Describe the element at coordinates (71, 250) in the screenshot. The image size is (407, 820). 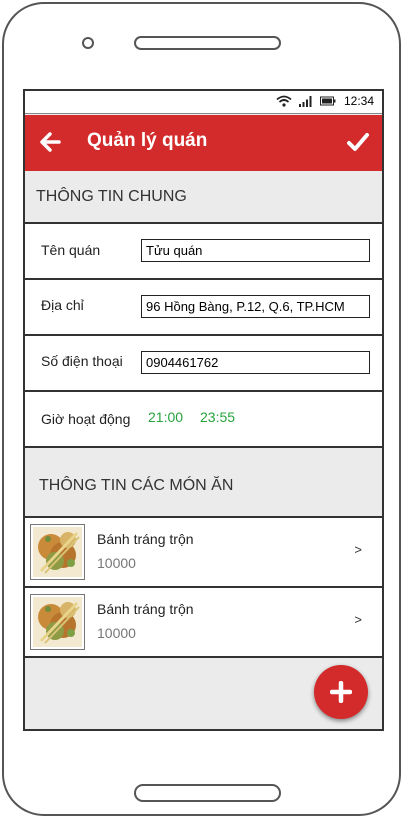
I see `name-label: Tên quán` at that location.